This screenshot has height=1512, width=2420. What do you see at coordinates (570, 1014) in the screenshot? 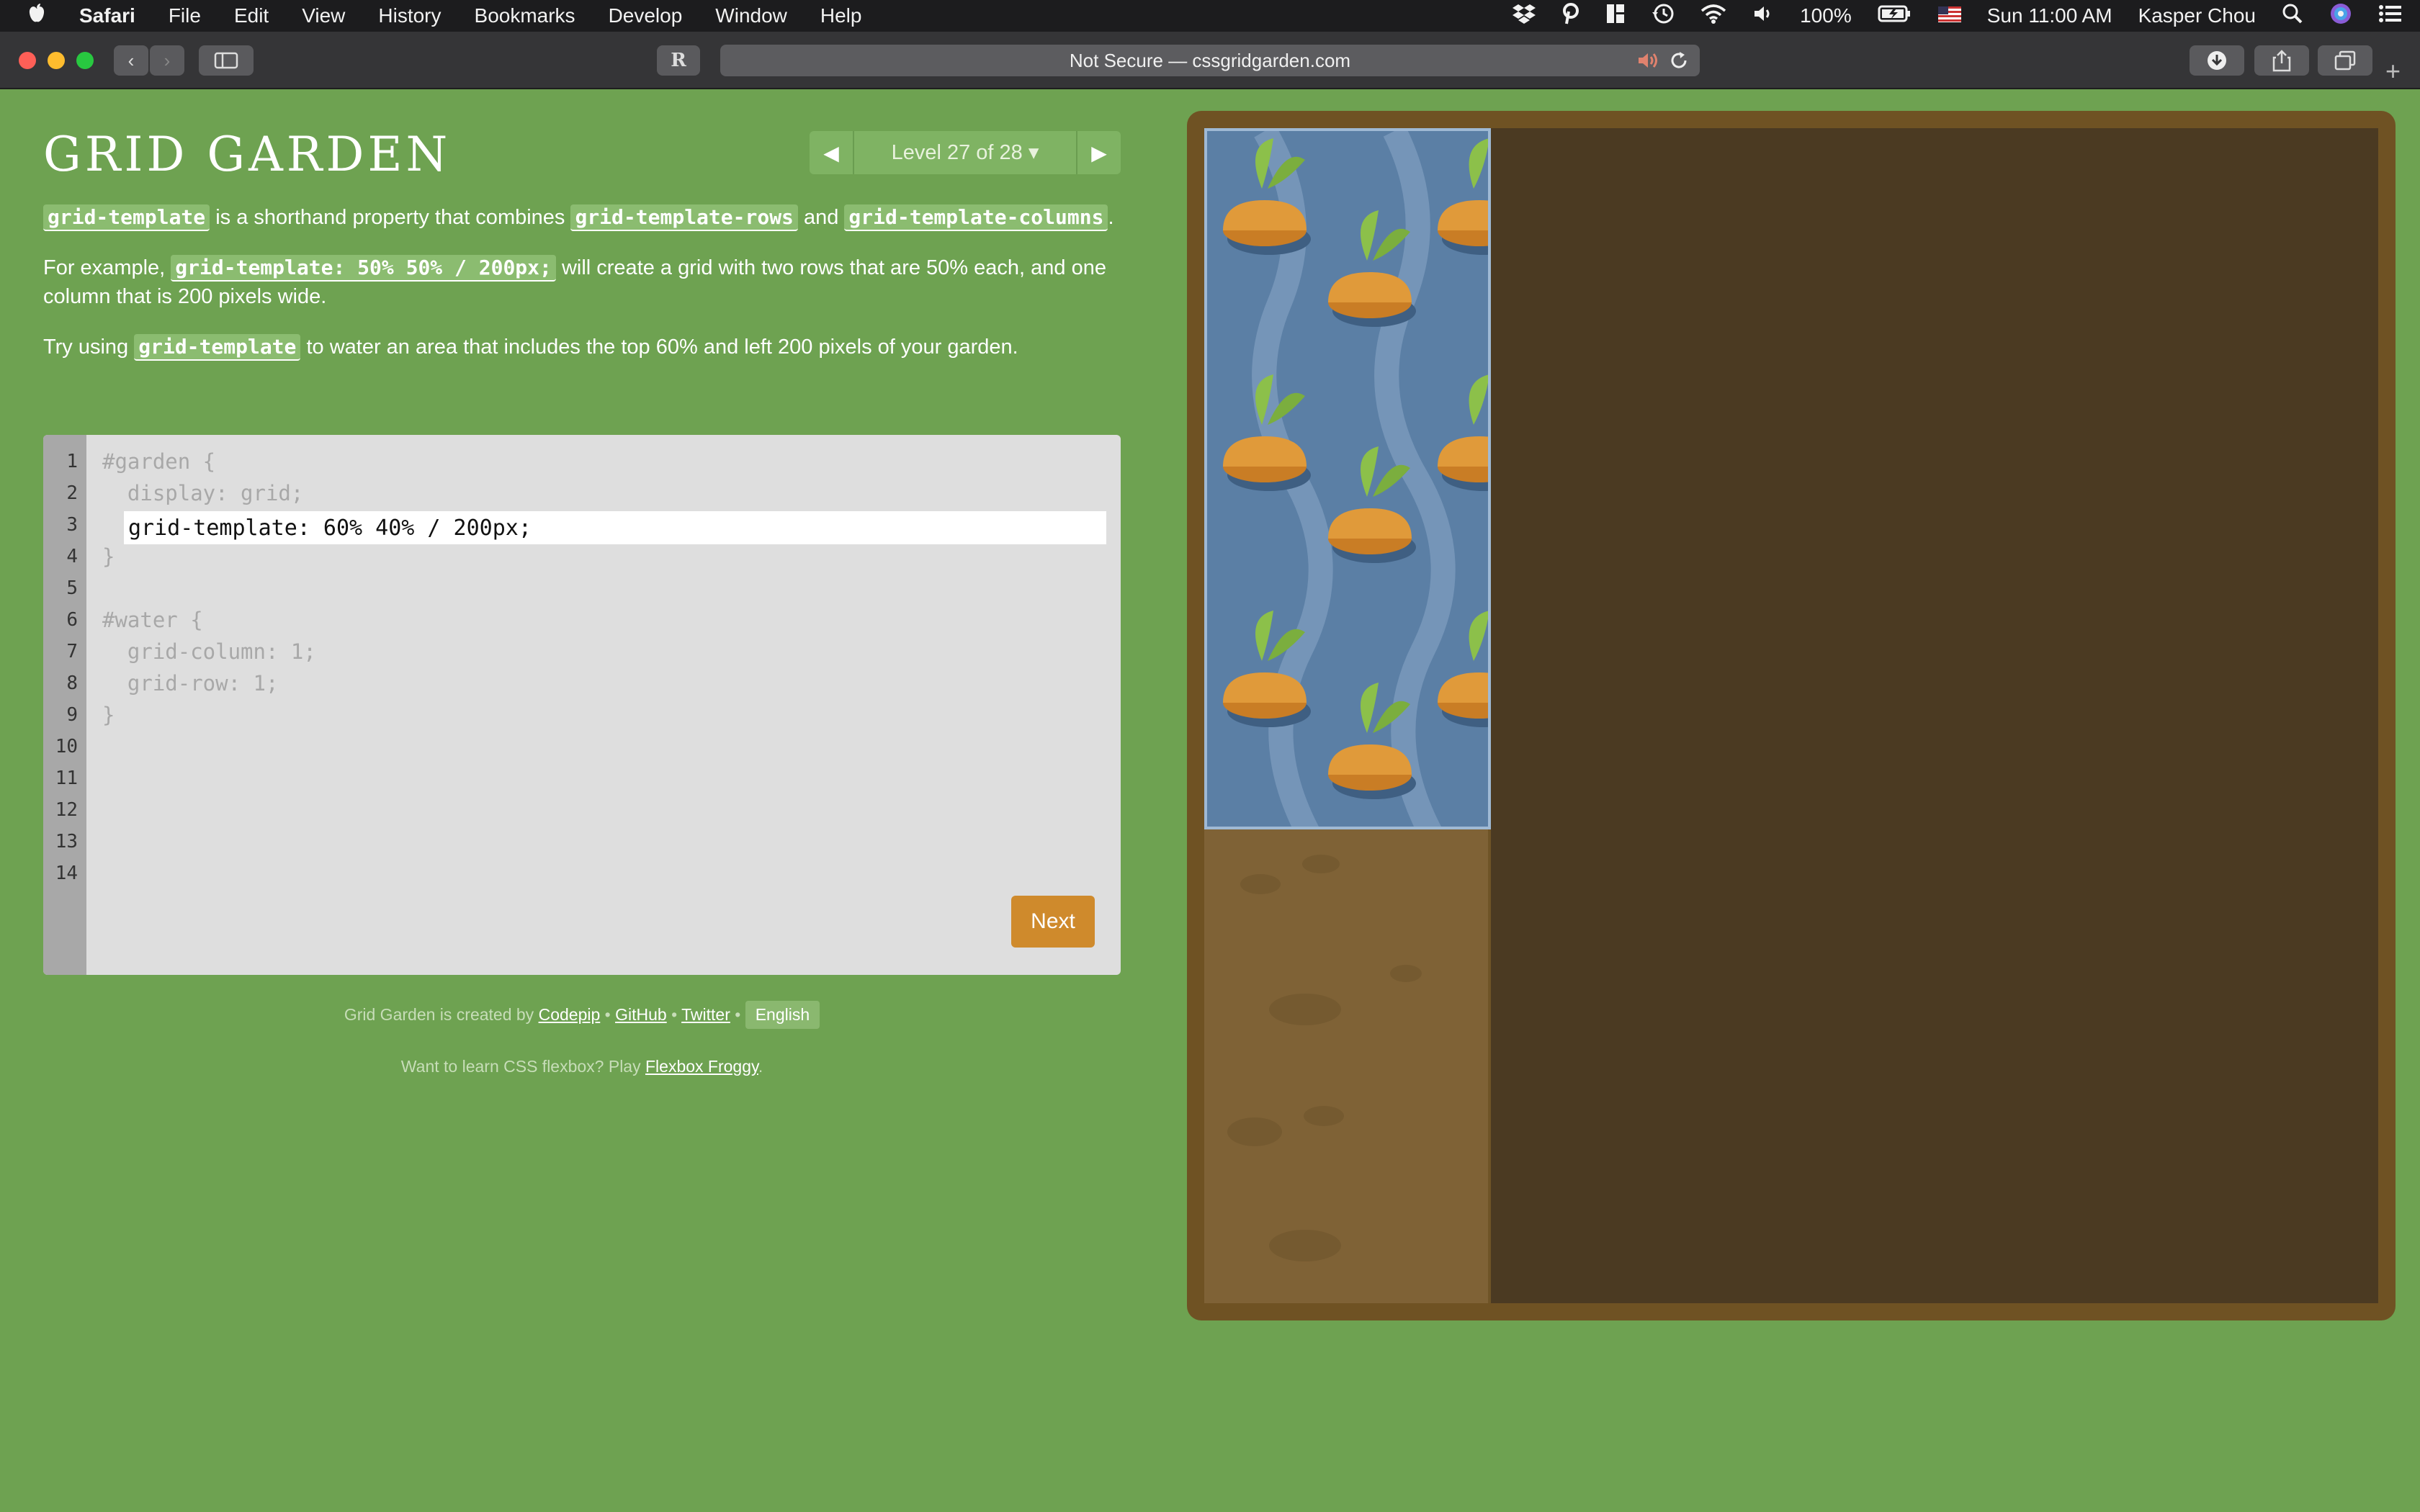
I see `codepip-link: Codepip` at bounding box center [570, 1014].